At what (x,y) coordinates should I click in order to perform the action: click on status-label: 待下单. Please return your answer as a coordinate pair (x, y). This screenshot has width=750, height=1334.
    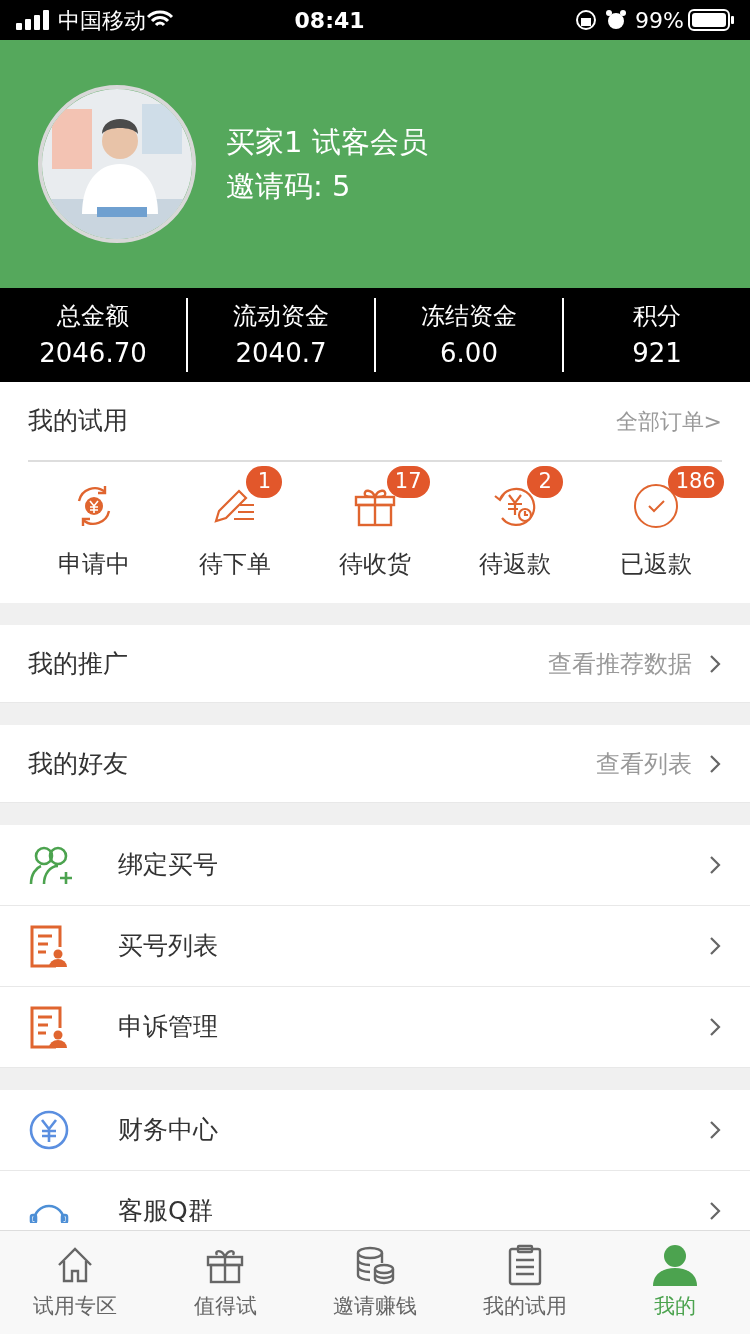
    Looking at the image, I should click on (234, 564).